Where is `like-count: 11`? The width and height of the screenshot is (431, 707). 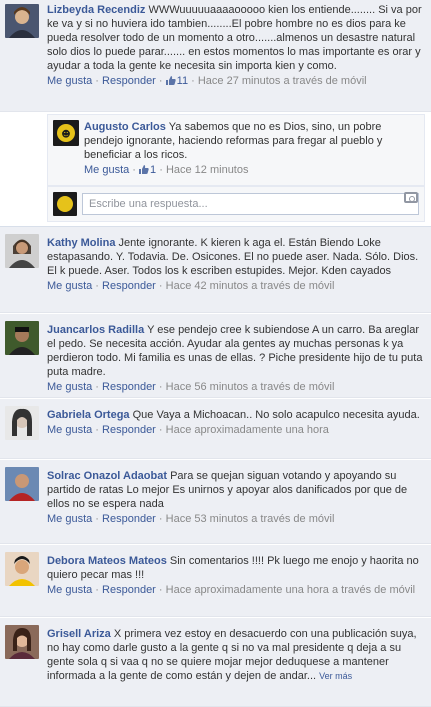 like-count: 11 is located at coordinates (176, 81).